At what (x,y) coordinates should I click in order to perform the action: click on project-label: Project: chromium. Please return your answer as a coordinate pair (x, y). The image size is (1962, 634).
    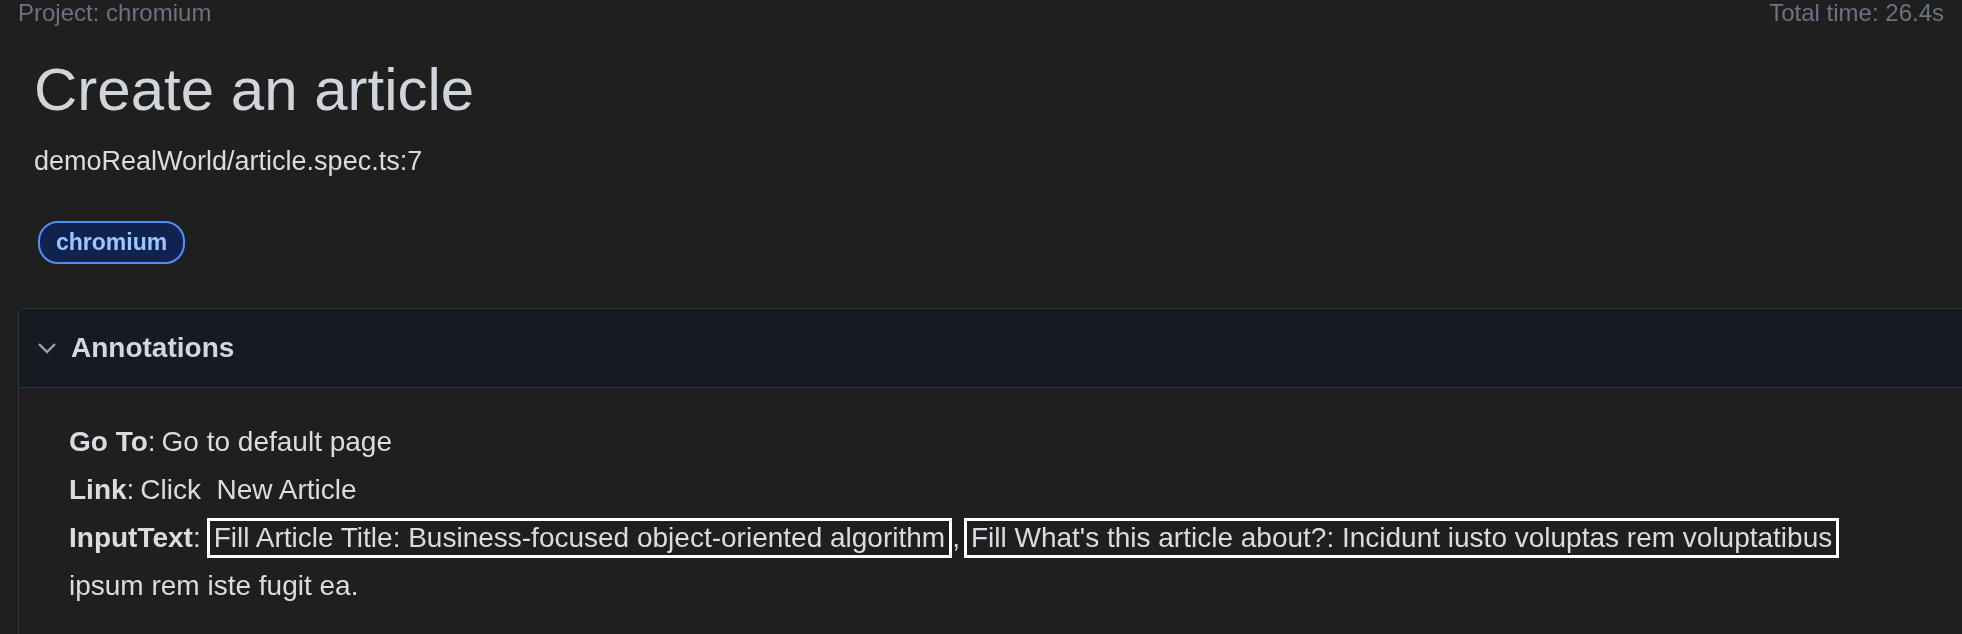
    Looking at the image, I should click on (115, 13).